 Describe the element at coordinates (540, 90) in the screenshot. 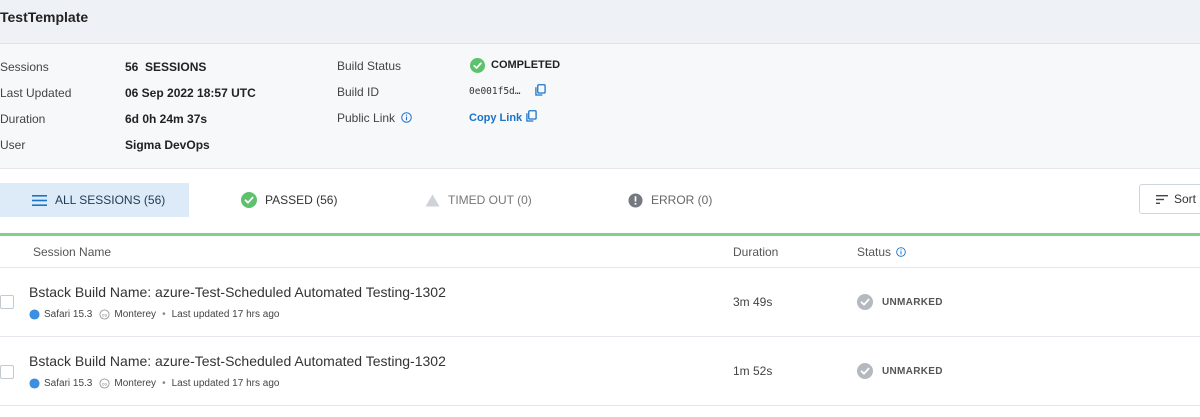

I see `copy-build-id-icon` at that location.